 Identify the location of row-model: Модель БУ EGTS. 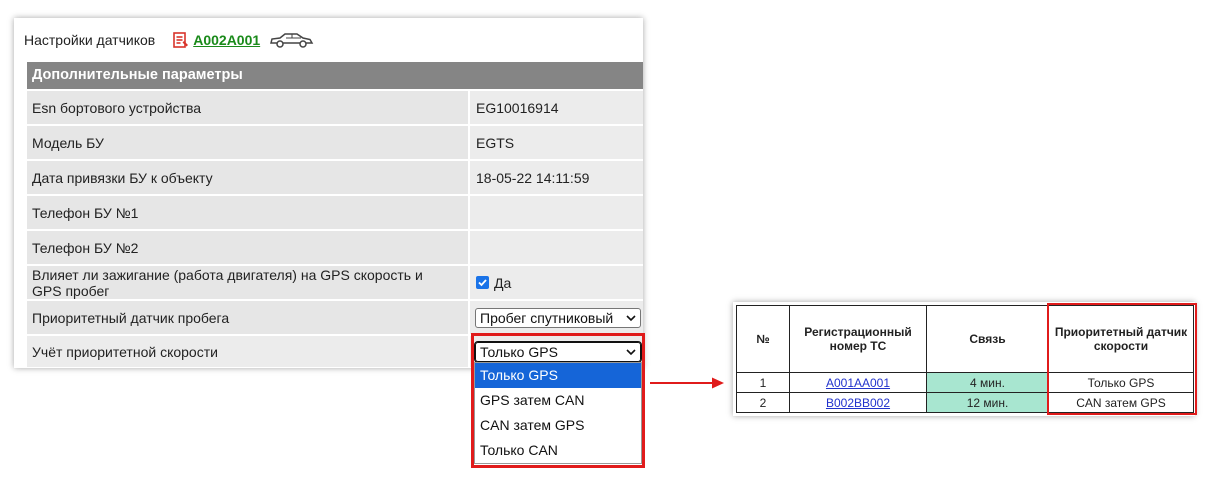
(335, 142).